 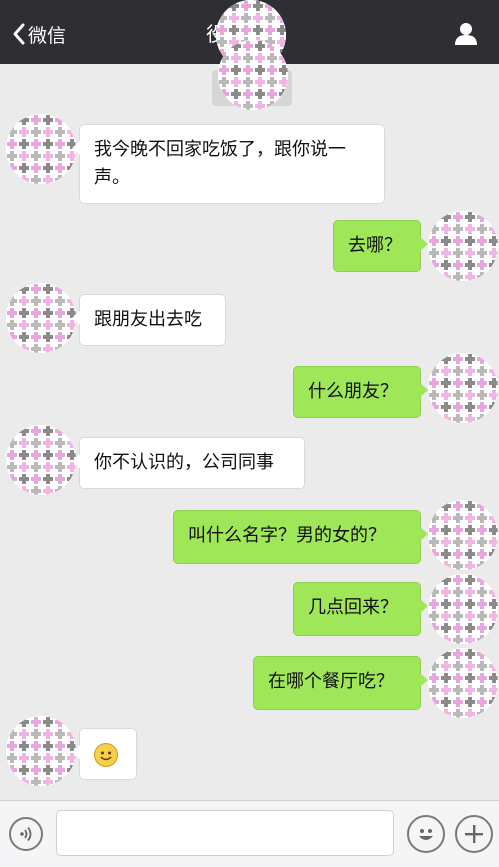 I want to click on more-button, so click(x=474, y=834).